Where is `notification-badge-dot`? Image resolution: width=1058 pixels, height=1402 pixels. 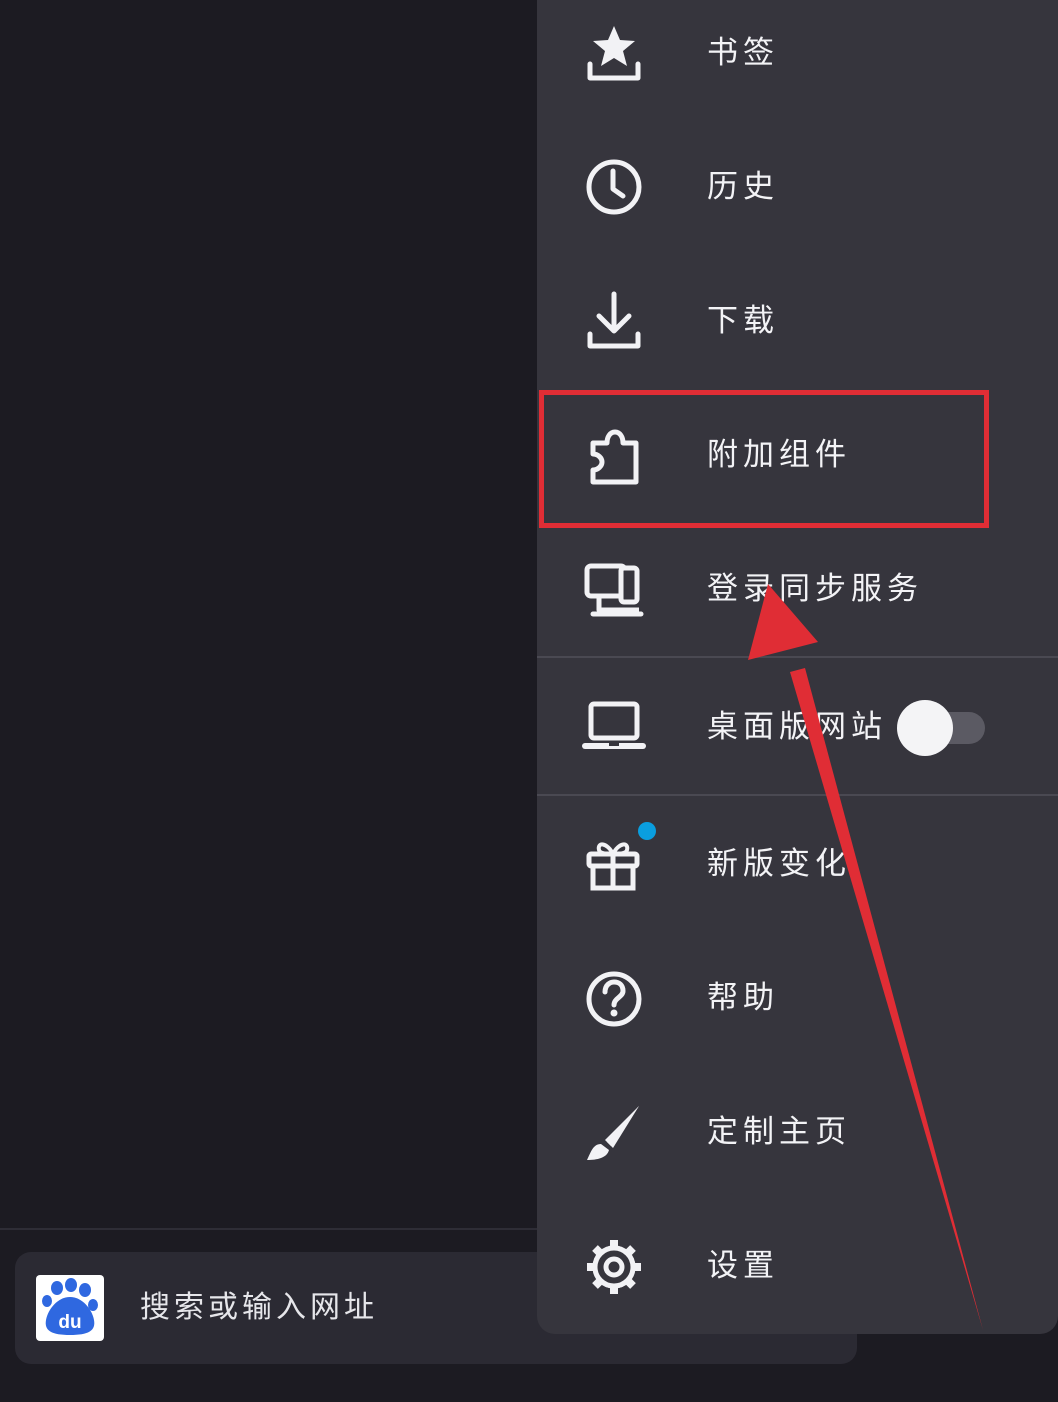
notification-badge-dot is located at coordinates (647, 831).